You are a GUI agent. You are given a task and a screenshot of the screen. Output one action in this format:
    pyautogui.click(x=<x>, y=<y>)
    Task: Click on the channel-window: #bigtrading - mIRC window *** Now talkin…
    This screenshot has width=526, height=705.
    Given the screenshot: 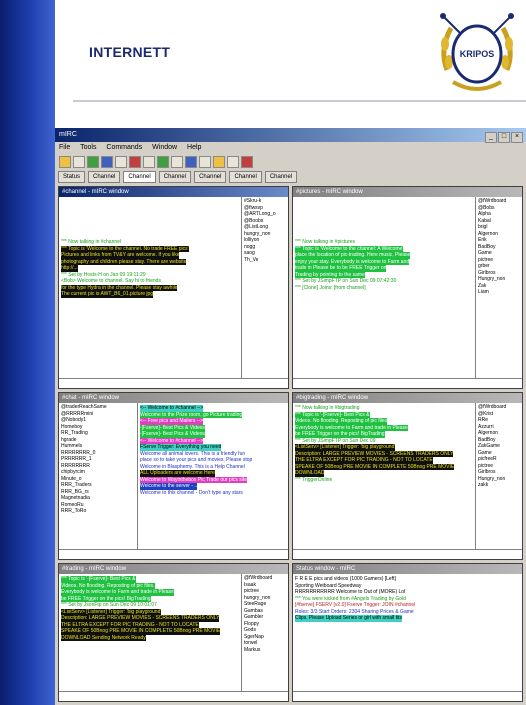 What is the action you would take?
    pyautogui.click(x=407, y=476)
    